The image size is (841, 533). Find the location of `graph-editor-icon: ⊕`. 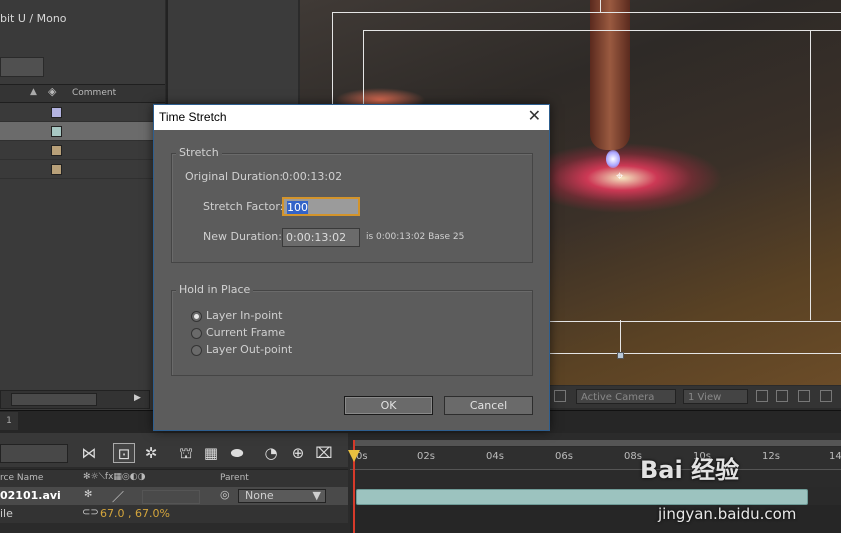

graph-editor-icon: ⊕ is located at coordinates (298, 453).